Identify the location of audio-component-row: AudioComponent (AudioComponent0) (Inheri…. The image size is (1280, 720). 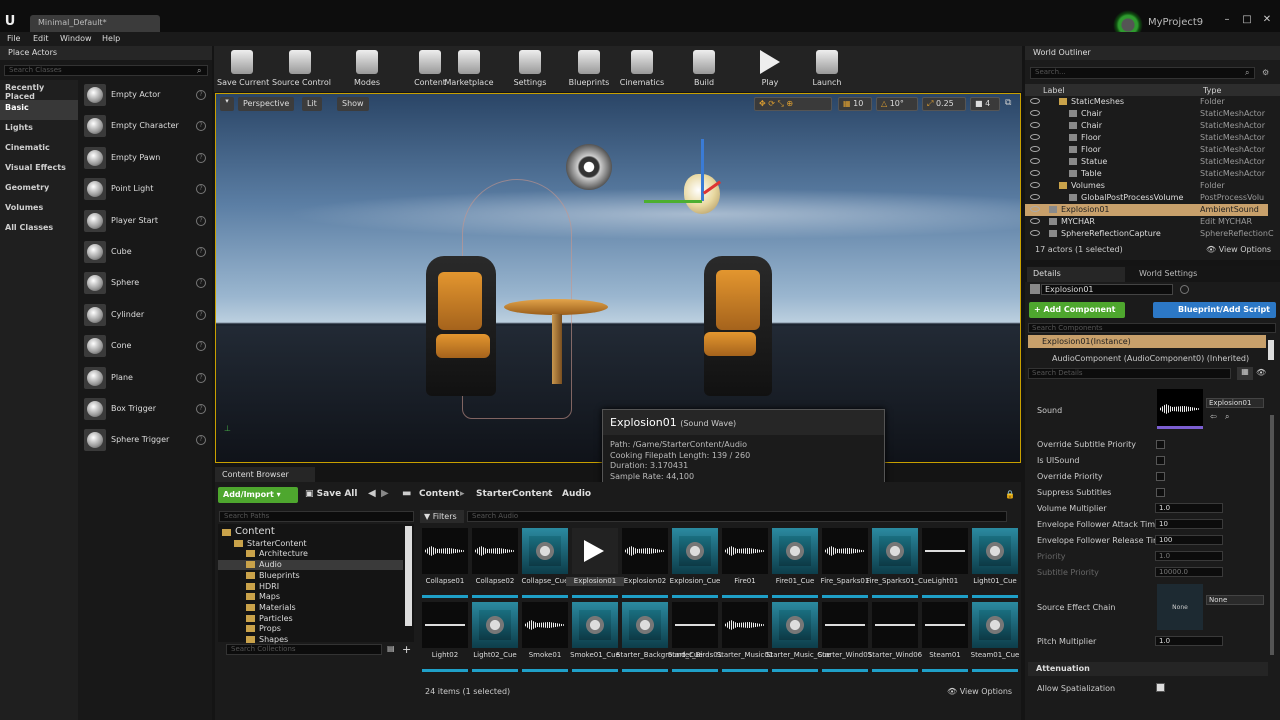
(1150, 358).